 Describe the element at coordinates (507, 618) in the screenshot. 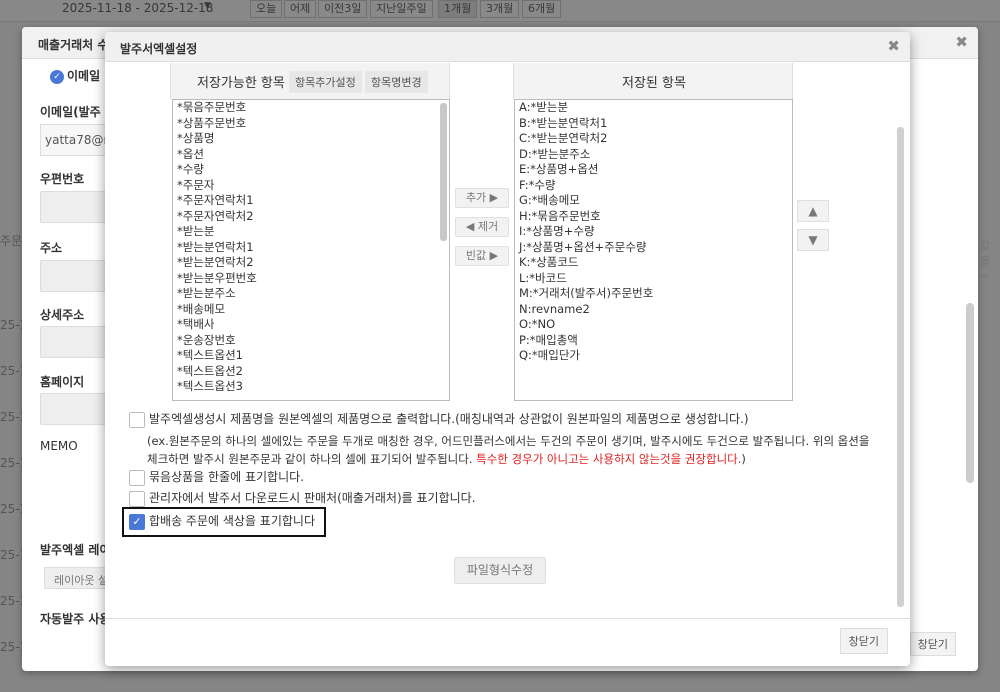

I see `footer-divider` at that location.